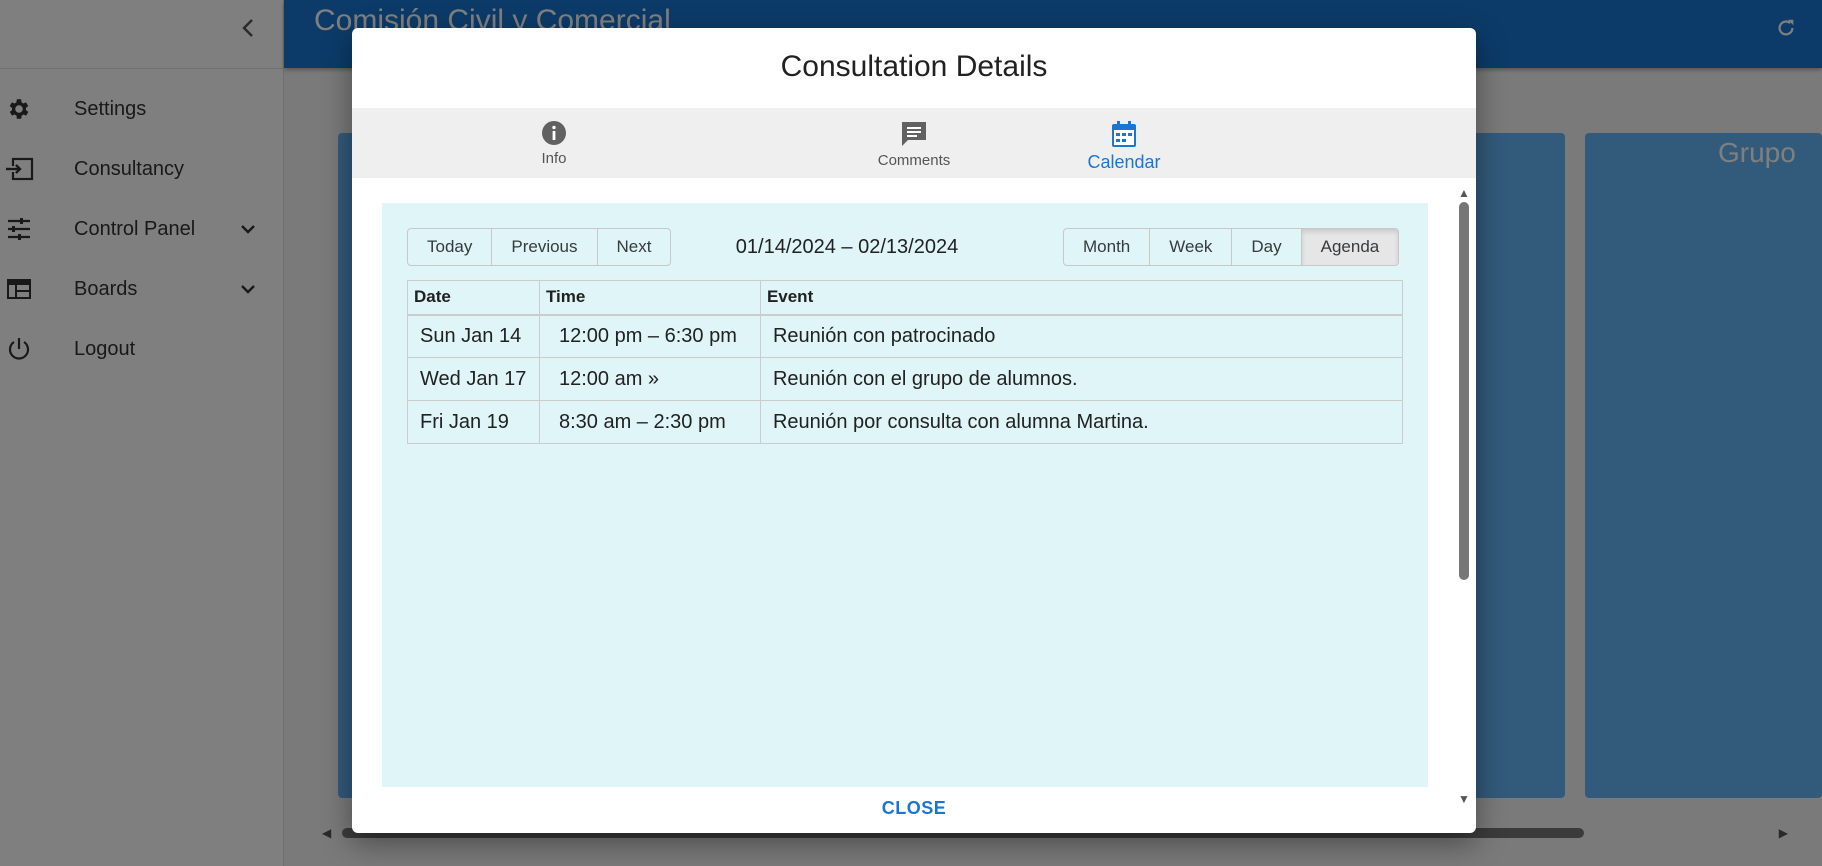 The width and height of the screenshot is (1822, 866). I want to click on agenda-event: Reunión por consulta con alumna Martina., so click(1082, 422).